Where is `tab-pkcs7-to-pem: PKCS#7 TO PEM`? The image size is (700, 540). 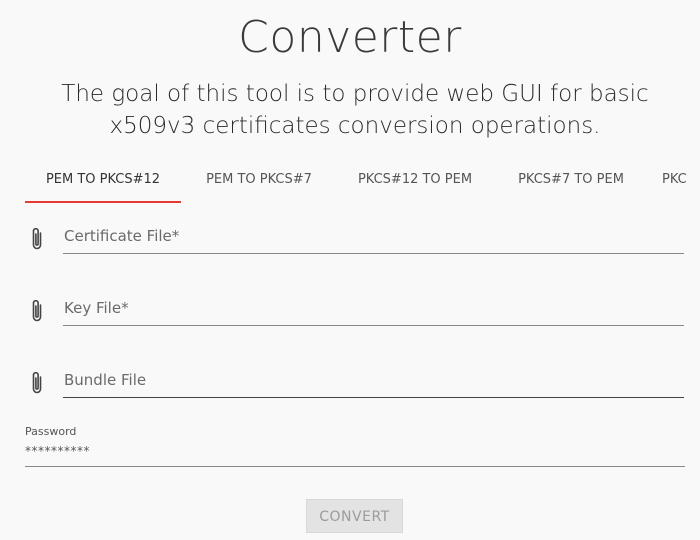 tab-pkcs7-to-pem: PKCS#7 TO PEM is located at coordinates (571, 180).